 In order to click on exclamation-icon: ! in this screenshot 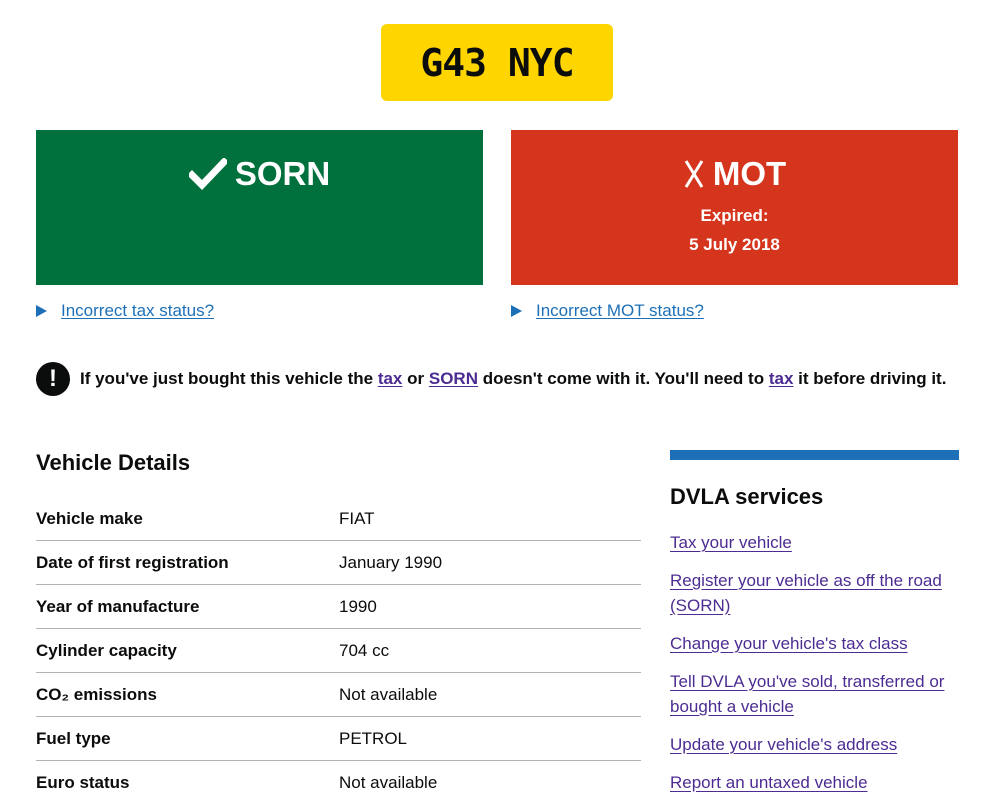, I will do `click(53, 379)`.